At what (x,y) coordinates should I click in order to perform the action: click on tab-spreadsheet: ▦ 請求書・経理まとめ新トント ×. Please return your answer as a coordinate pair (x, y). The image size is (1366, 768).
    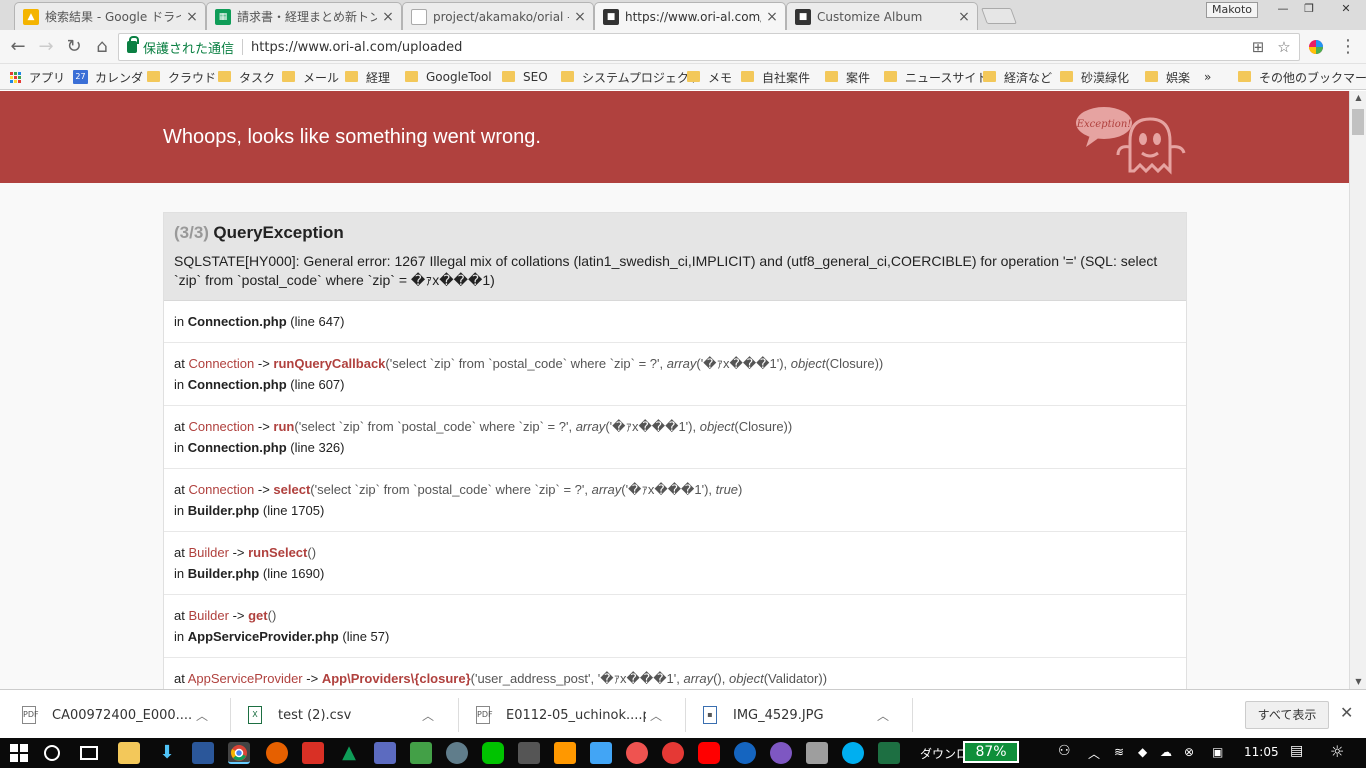
    Looking at the image, I should click on (304, 16).